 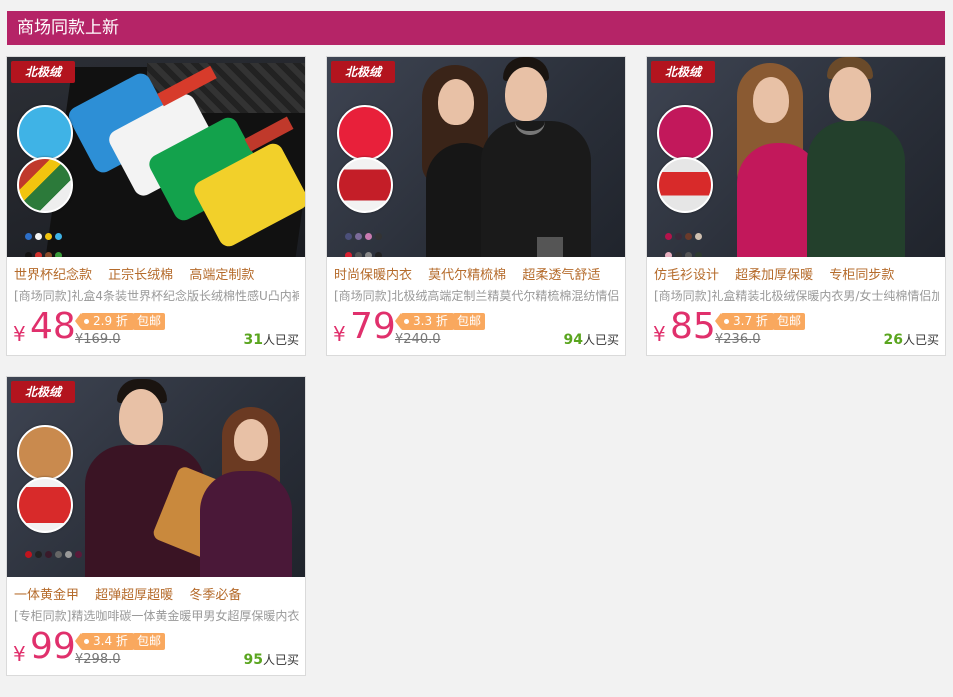 I want to click on feature-tag: 超柔加厚保暖, so click(x=774, y=275).